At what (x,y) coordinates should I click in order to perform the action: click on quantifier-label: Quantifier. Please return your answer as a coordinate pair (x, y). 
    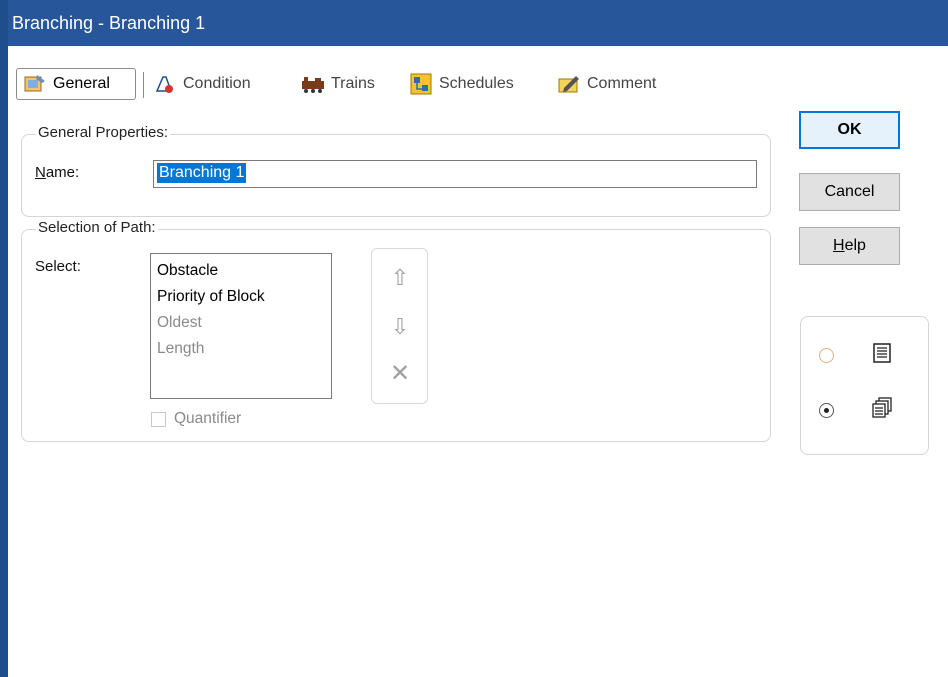
    Looking at the image, I should click on (208, 418).